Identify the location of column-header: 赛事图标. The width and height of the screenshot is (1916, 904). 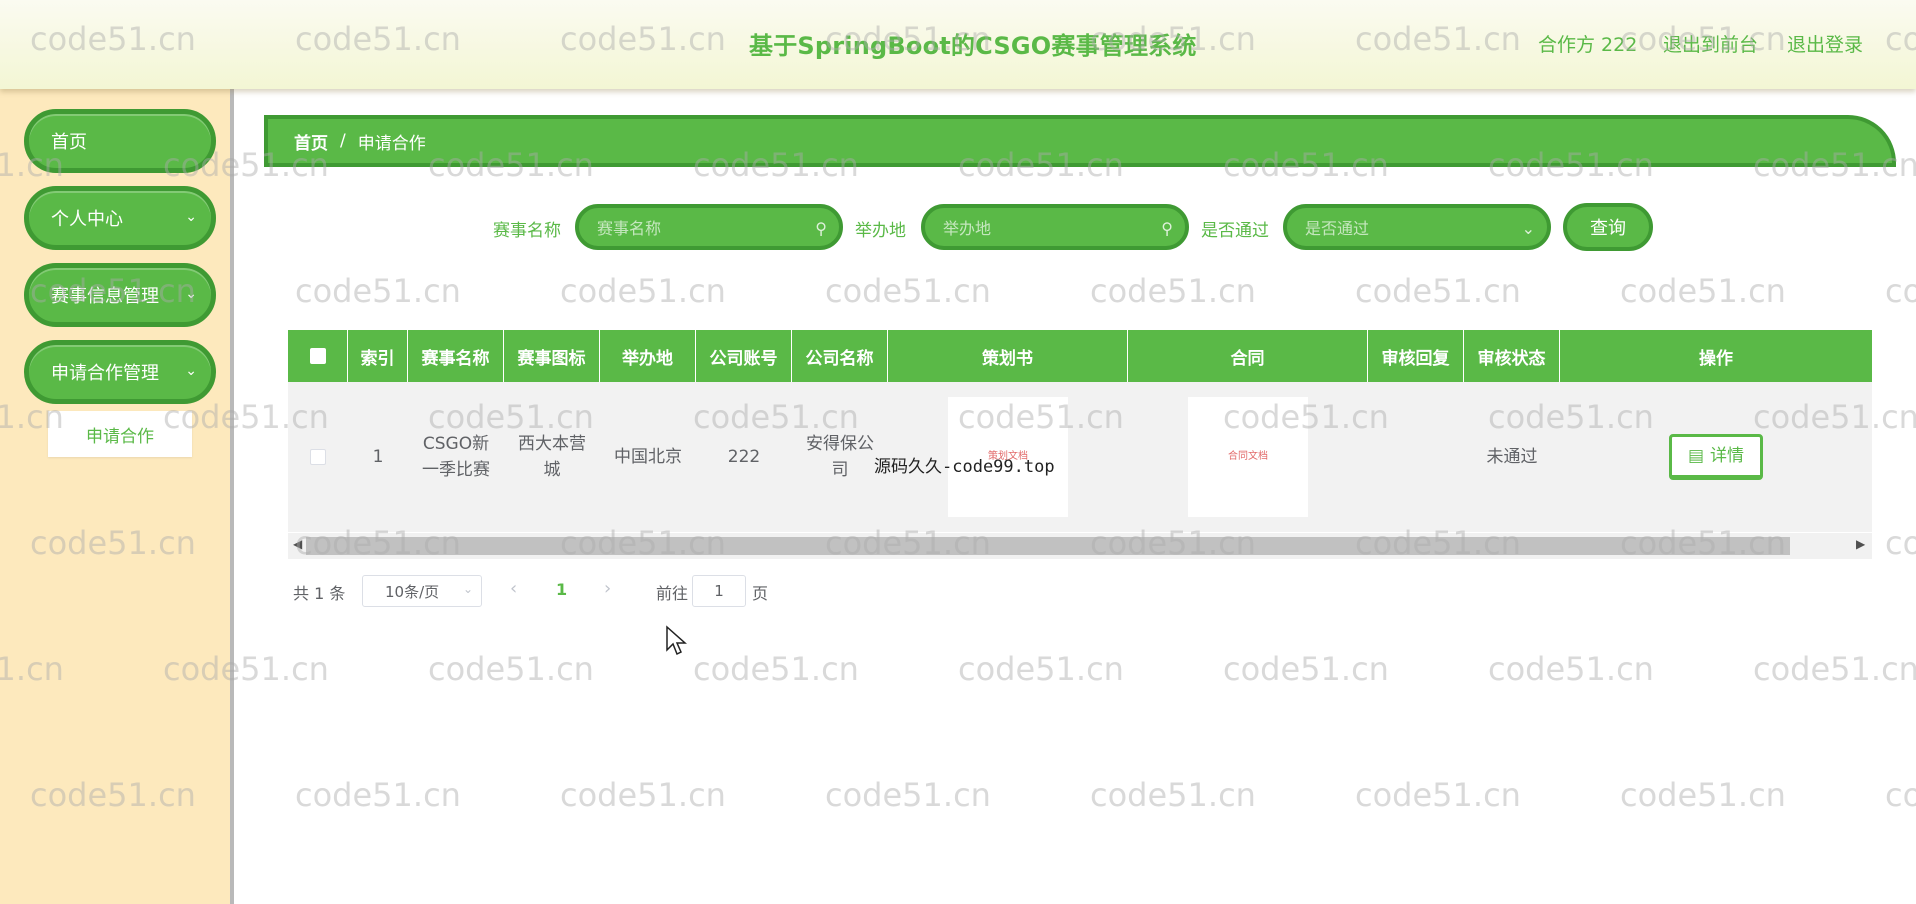
(552, 356).